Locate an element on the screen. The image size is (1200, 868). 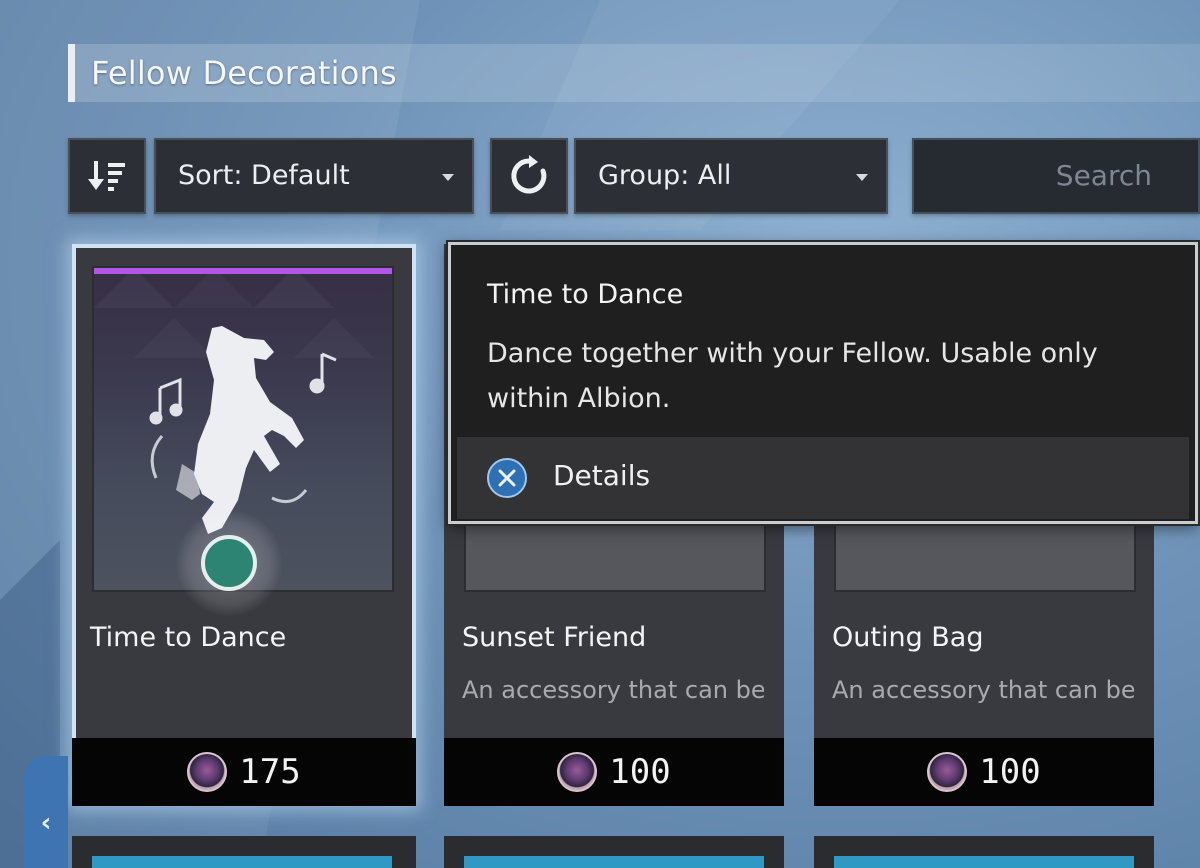
card-title: Outing Bag is located at coordinates (908, 637).